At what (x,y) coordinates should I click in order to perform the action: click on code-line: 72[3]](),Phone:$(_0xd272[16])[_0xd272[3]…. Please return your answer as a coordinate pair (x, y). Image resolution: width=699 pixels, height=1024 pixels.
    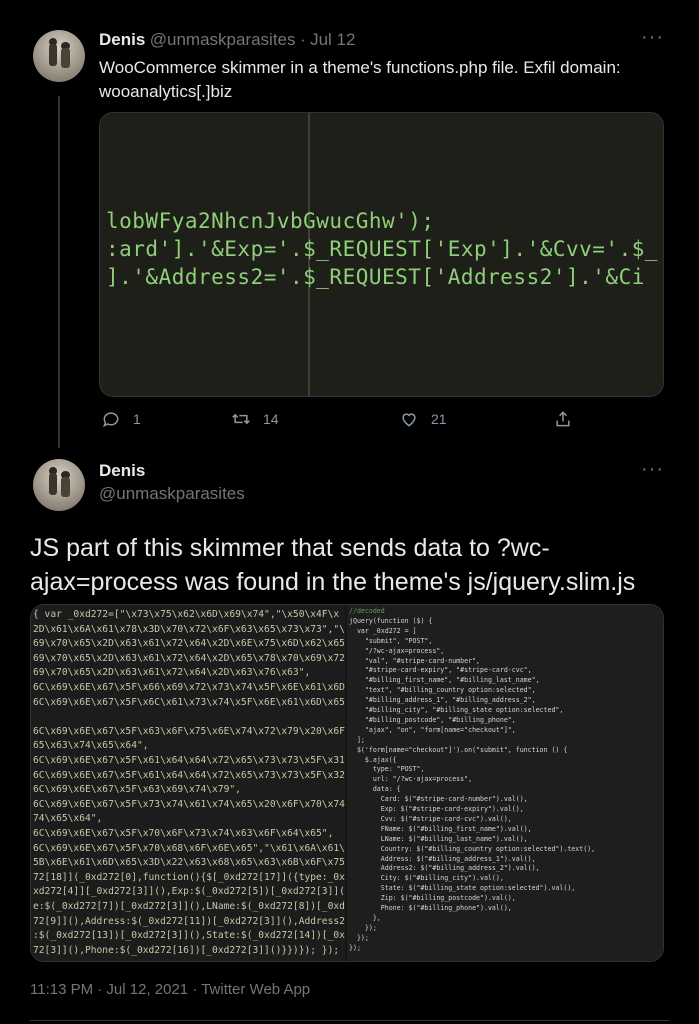
    Looking at the image, I should click on (186, 950).